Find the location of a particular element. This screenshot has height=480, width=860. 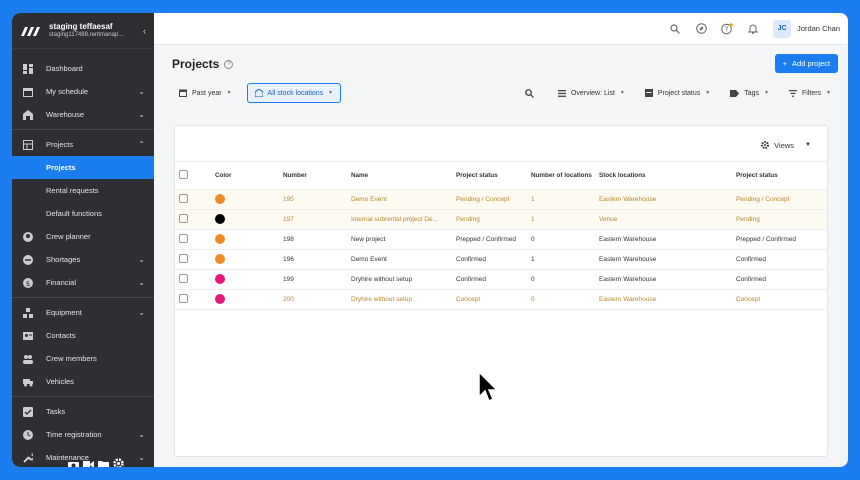

number-cell: 195 is located at coordinates (313, 199).